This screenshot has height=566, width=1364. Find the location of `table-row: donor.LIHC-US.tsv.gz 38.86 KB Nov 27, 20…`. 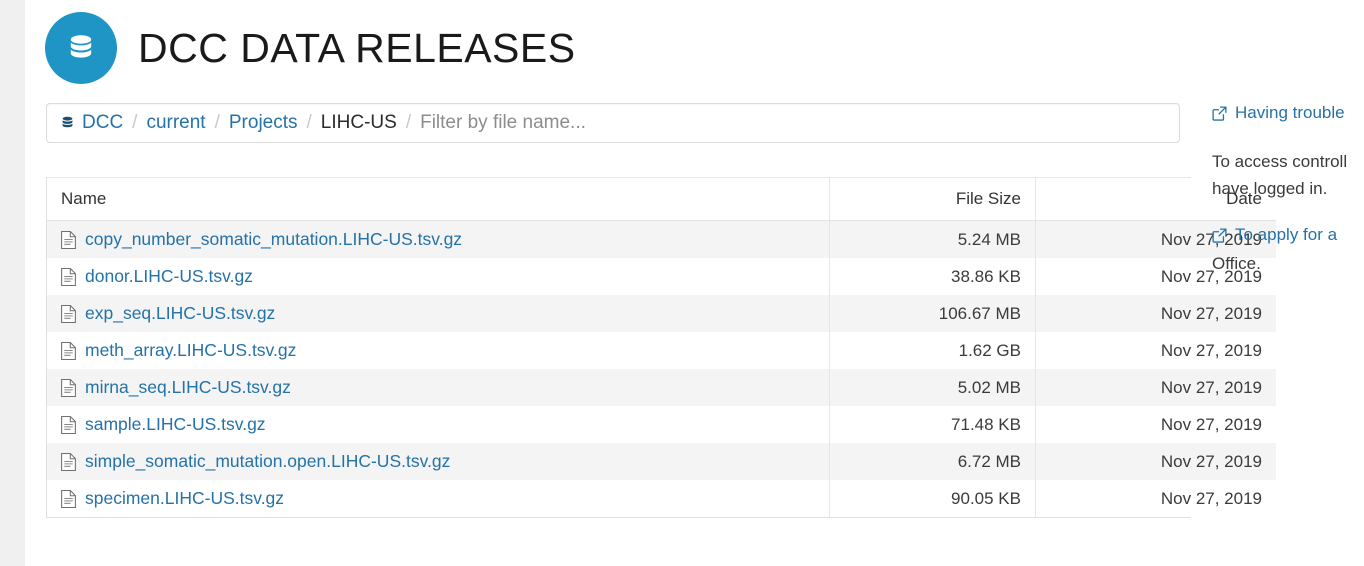

table-row: donor.LIHC-US.tsv.gz 38.86 KB Nov 27, 20… is located at coordinates (661, 276).